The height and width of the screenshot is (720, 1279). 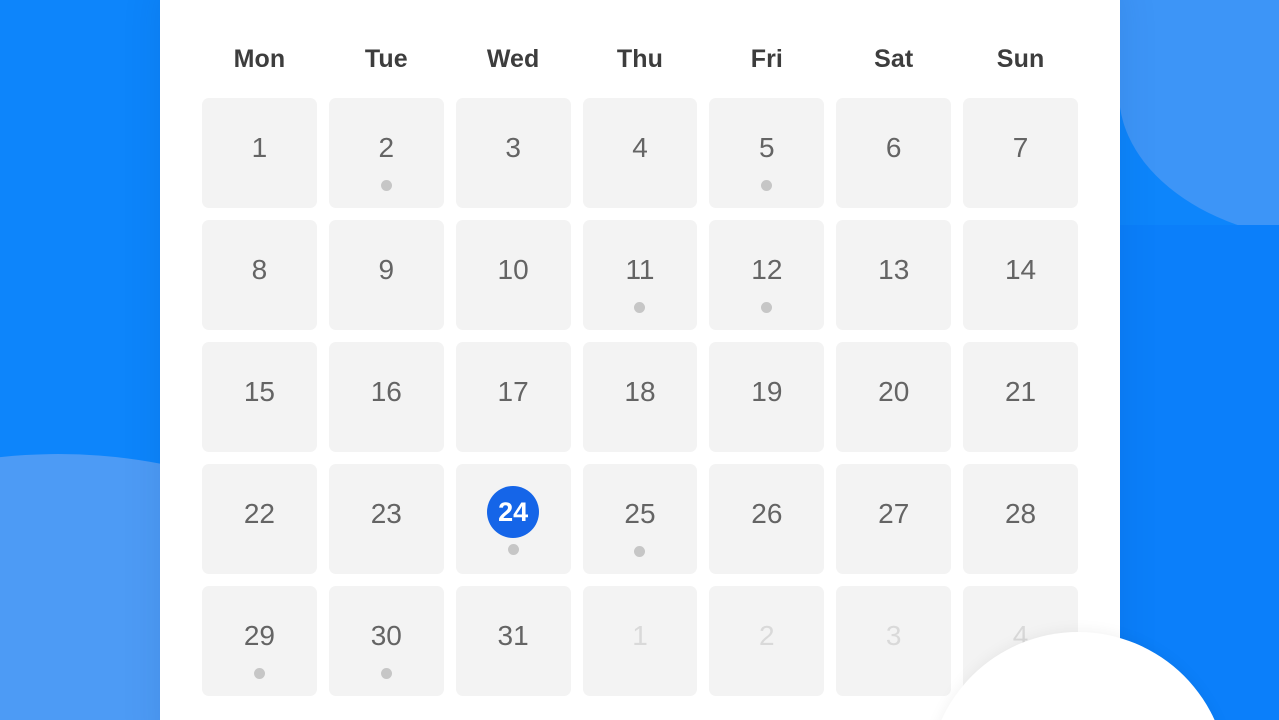 I want to click on day-number: 8, so click(x=259, y=269).